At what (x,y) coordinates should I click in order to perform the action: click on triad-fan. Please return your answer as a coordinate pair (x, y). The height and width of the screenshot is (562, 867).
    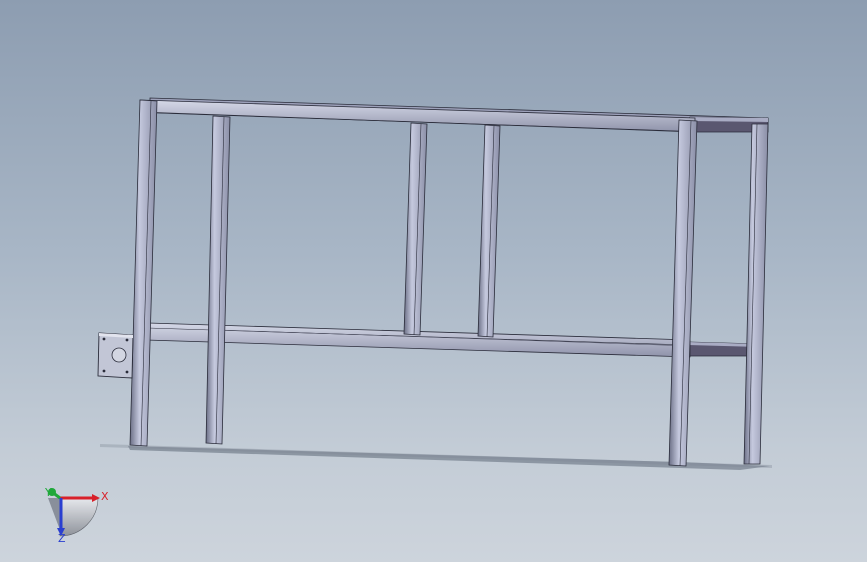
    Looking at the image, I should click on (79, 517).